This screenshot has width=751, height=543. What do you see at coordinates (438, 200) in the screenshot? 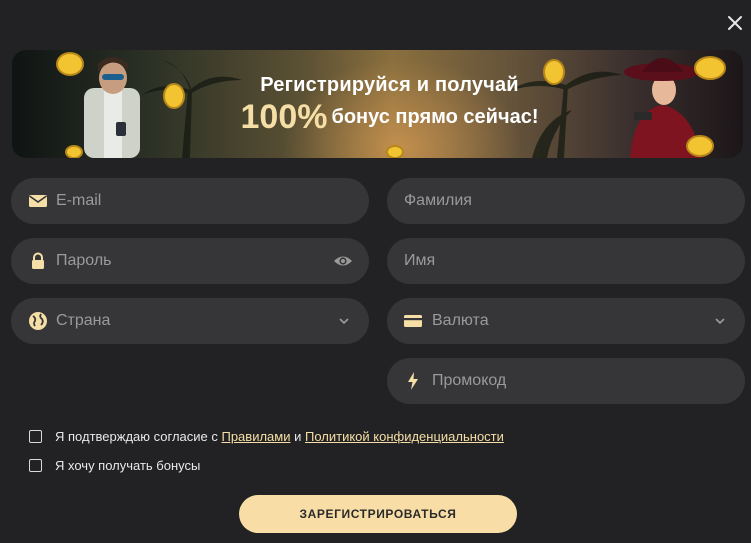
I see `last-name-placeholder: Фамилия` at bounding box center [438, 200].